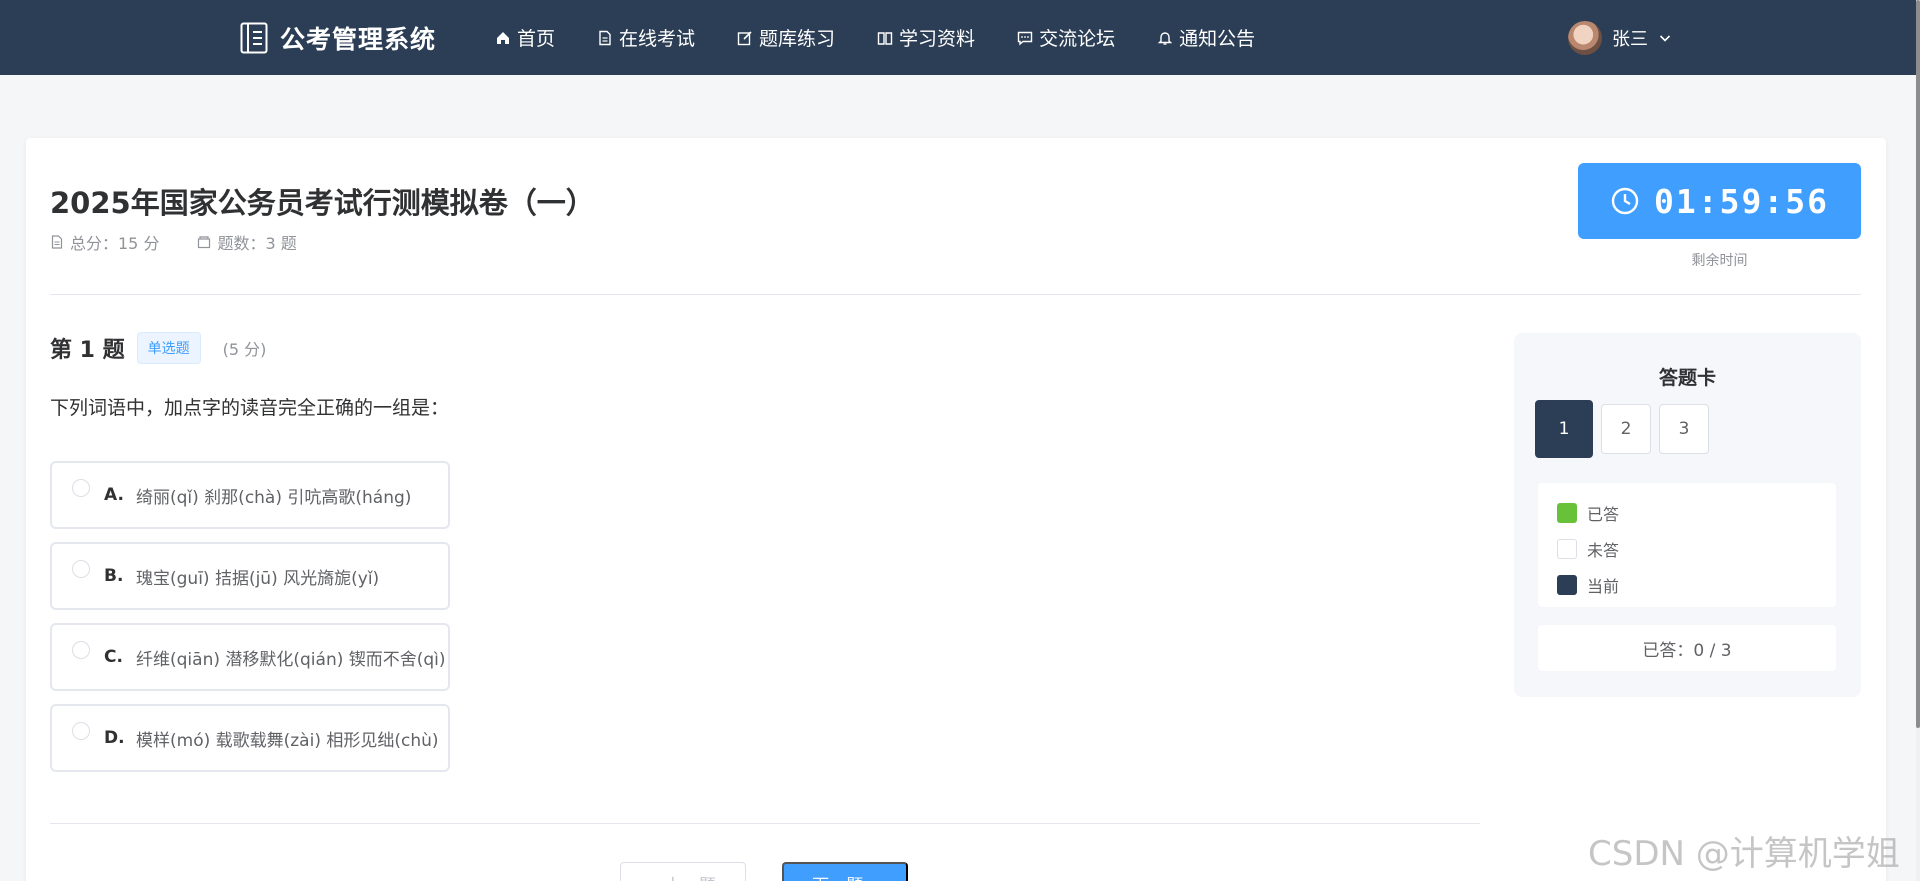 The image size is (1920, 881). I want to click on home-icon, so click(503, 37).